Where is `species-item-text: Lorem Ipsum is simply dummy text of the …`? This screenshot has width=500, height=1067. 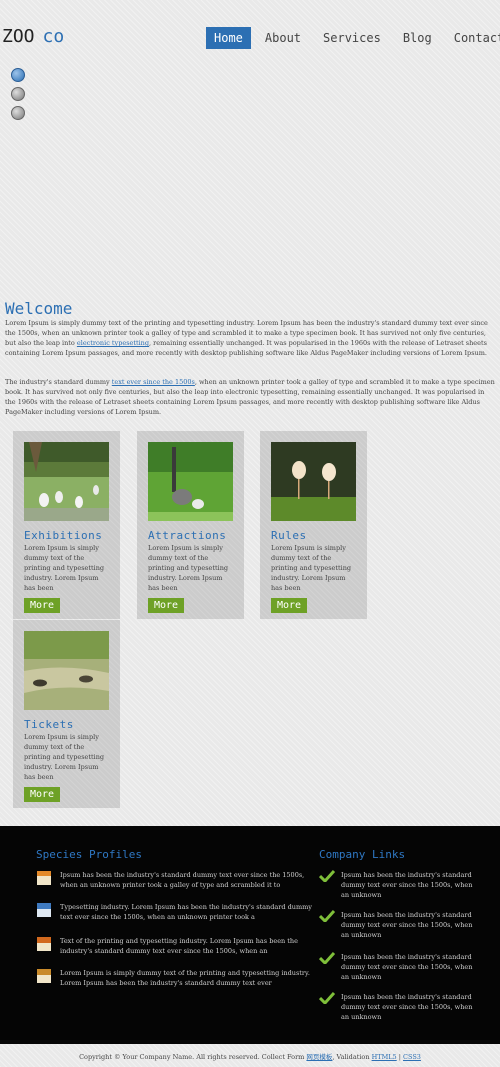
species-item-text: Lorem Ipsum is simply dummy text of the … is located at coordinates (185, 978).